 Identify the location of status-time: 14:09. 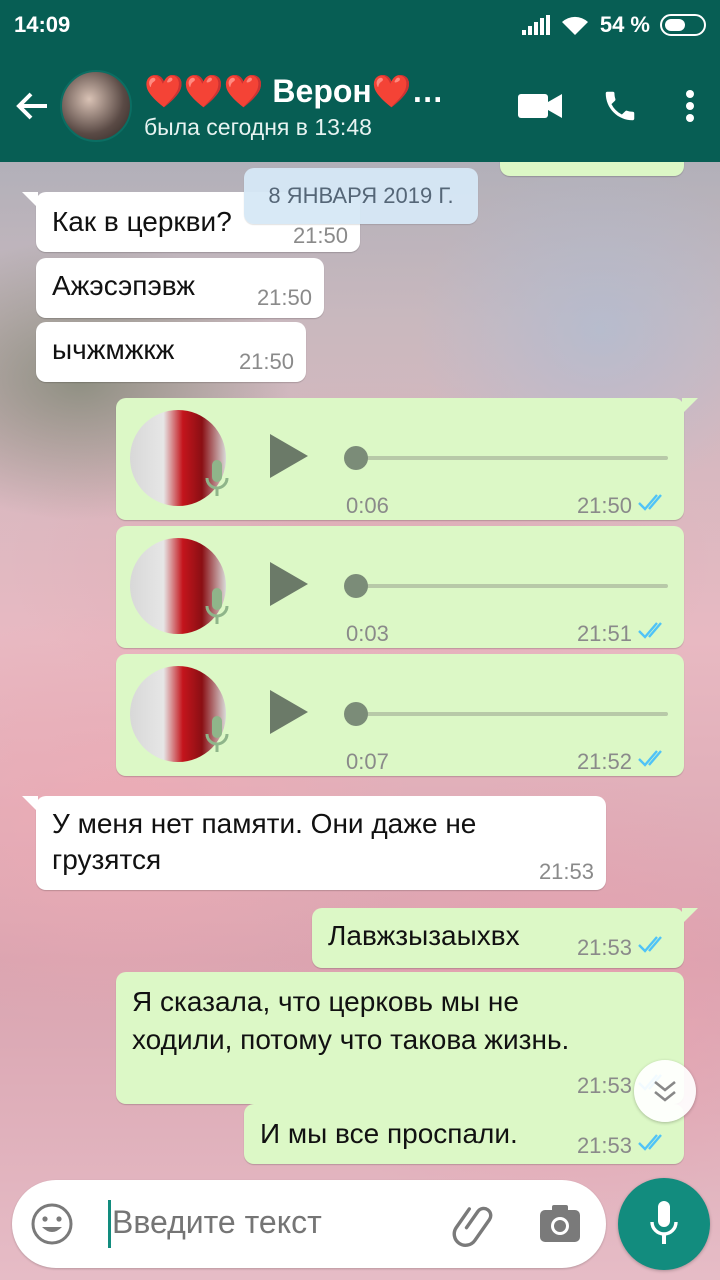
(42, 24).